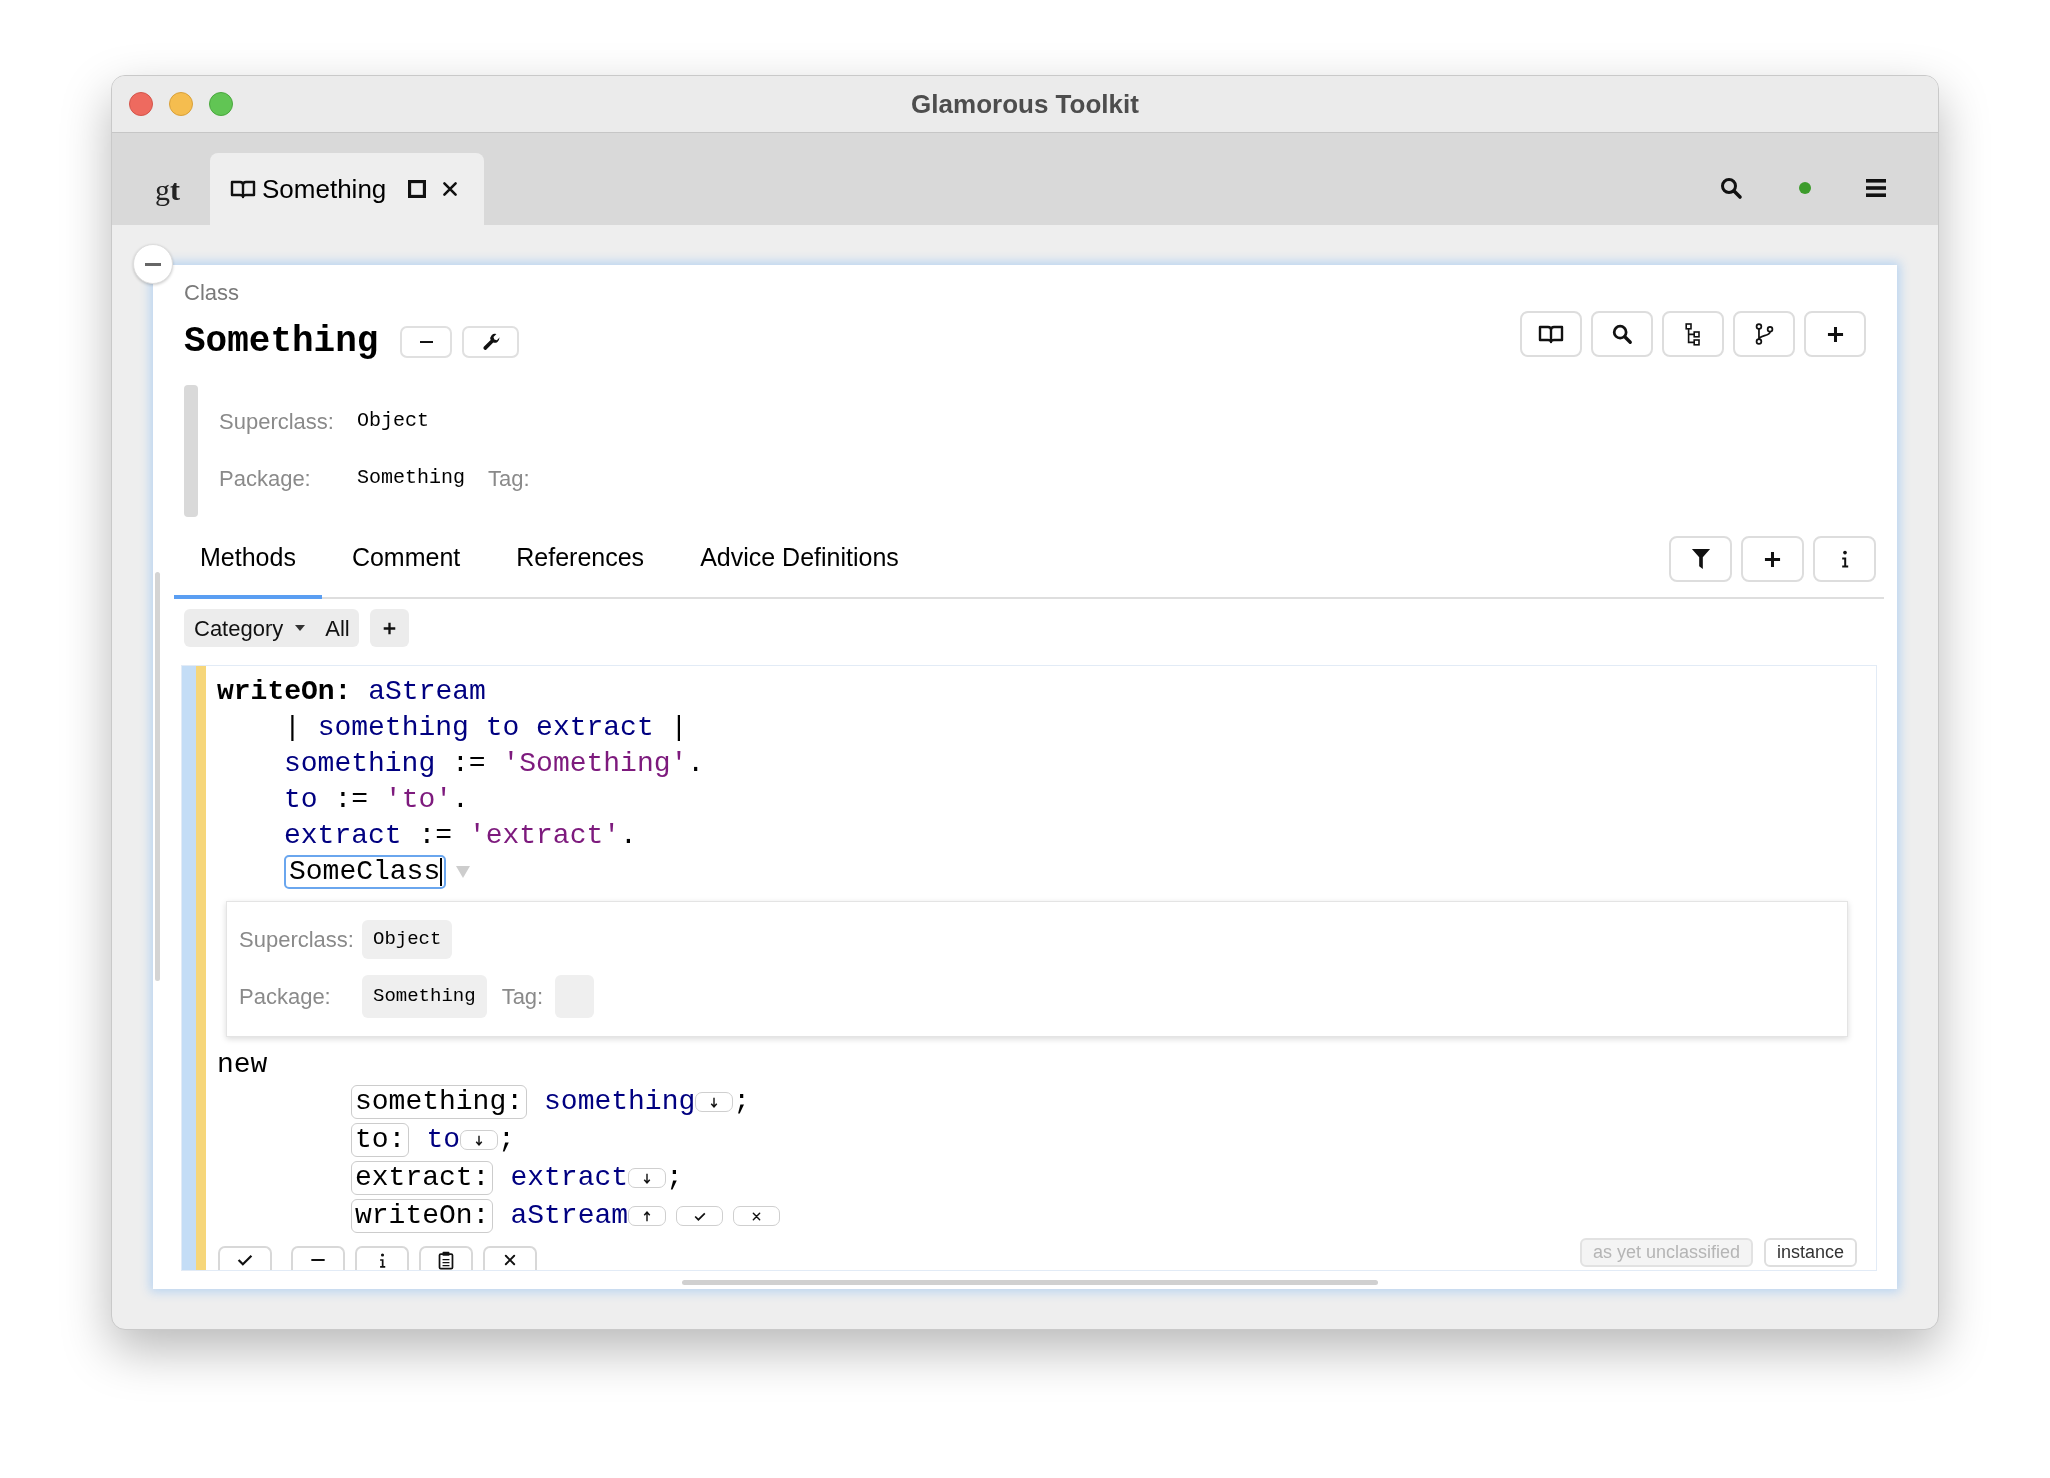 The height and width of the screenshot is (1478, 2050). Describe the element at coordinates (141, 104) in the screenshot. I see `window-close-button` at that location.